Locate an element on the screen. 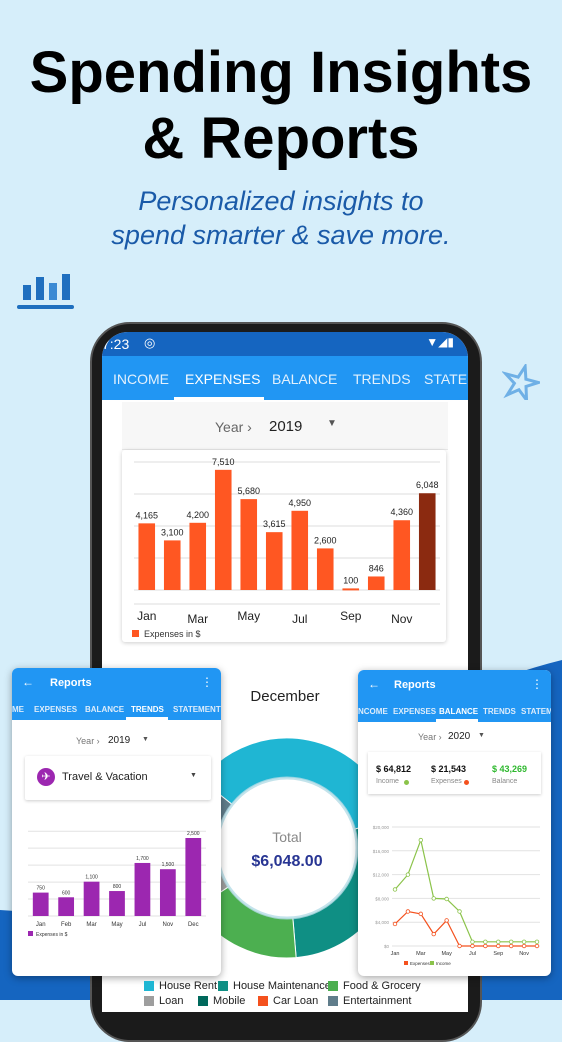 The height and width of the screenshot is (1042, 562). donut-hole is located at coordinates (287, 848).